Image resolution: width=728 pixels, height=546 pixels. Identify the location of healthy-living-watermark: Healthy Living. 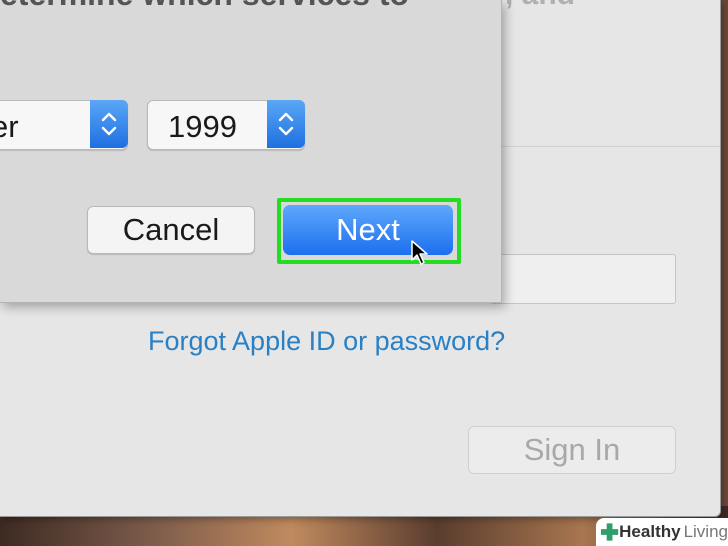
(662, 532).